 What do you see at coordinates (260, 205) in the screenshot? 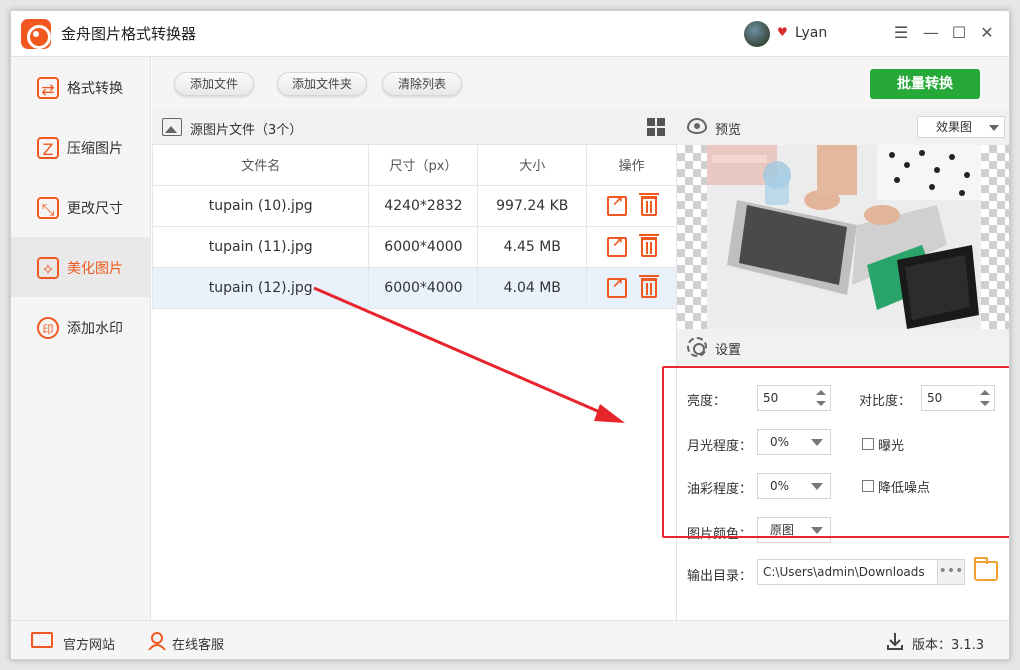
I see `file-name: tupain (10).jpg` at bounding box center [260, 205].